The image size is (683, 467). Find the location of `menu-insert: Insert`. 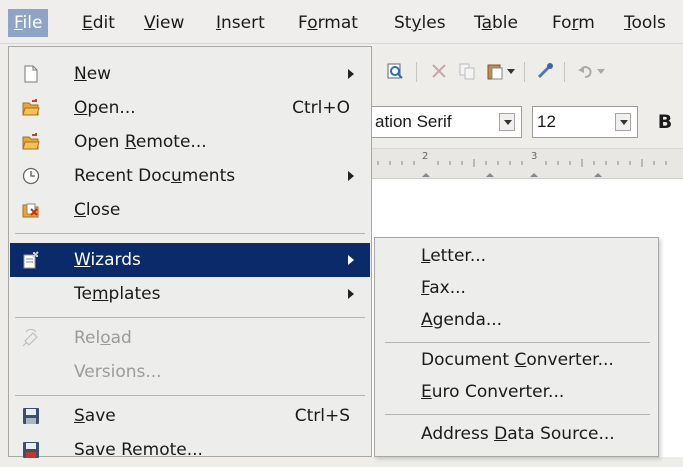

menu-insert: Insert is located at coordinates (240, 23).